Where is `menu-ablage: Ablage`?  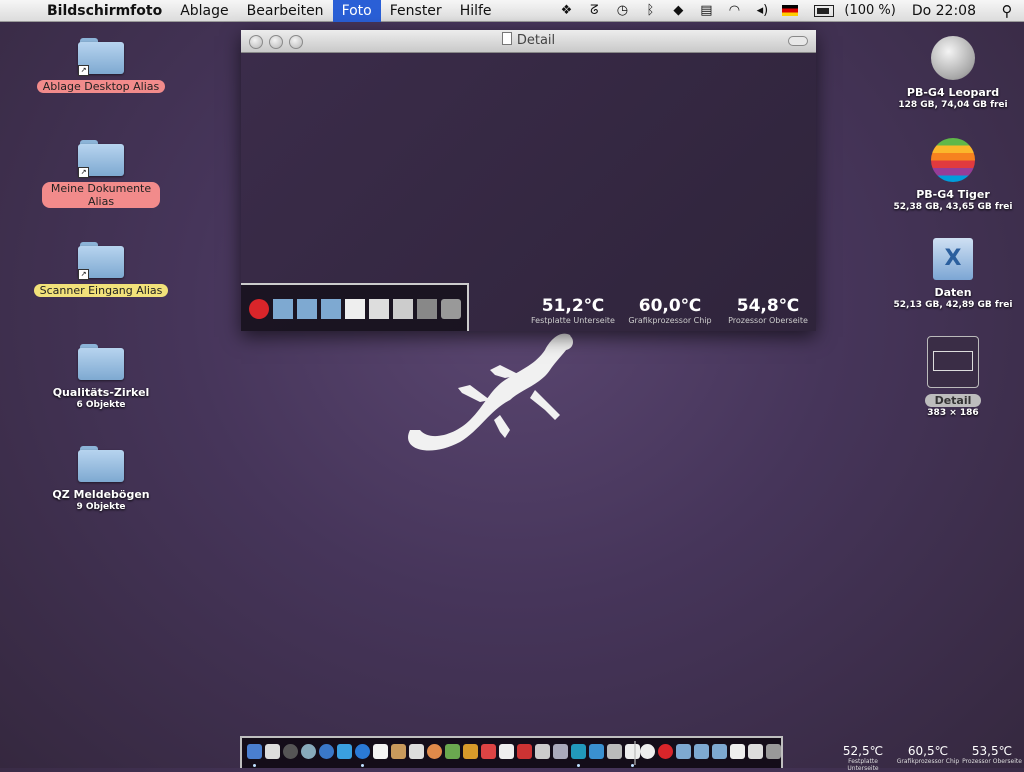
menu-ablage: Ablage is located at coordinates (204, 11).